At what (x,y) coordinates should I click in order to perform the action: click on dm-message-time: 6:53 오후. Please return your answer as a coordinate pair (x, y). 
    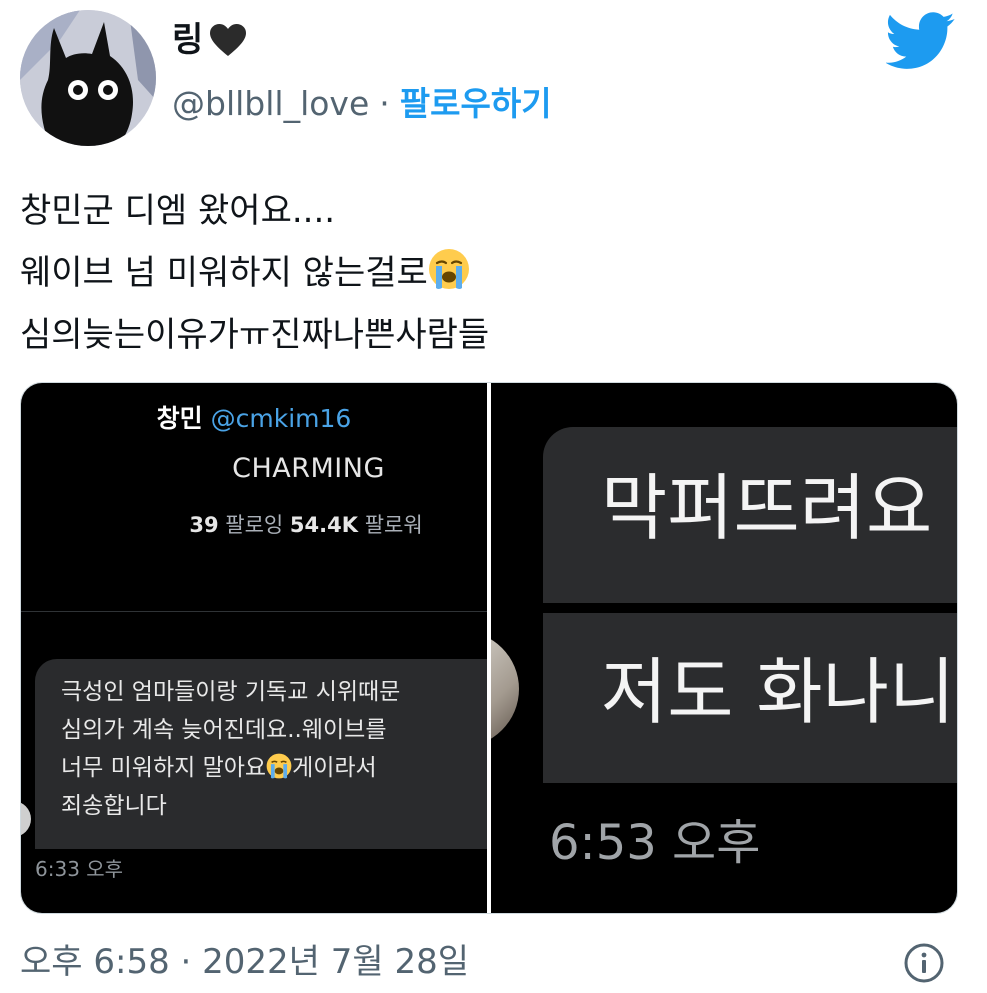
    Looking at the image, I should click on (655, 843).